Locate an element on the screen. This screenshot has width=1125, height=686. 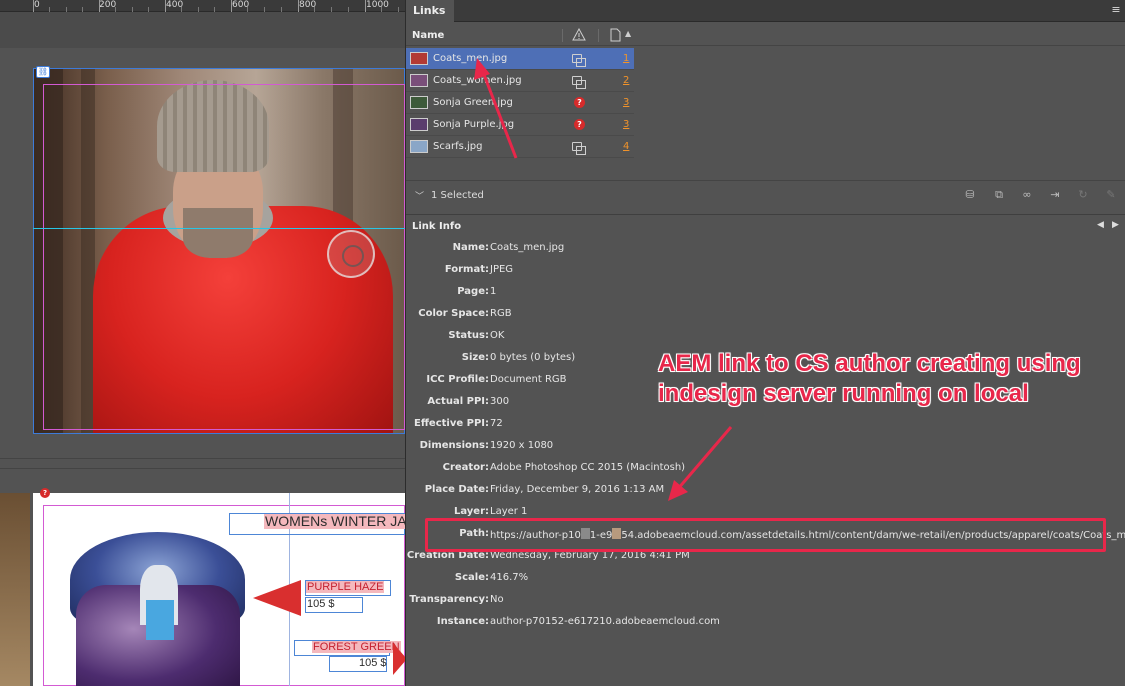
ruler-label: 1000 is located at coordinates (377, 5).